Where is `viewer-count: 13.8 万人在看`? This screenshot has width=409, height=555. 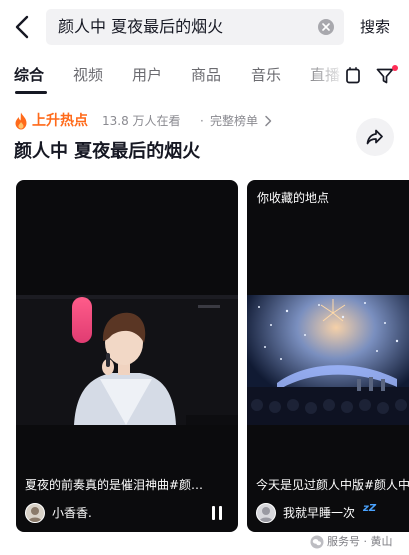 viewer-count: 13.8 万人在看 is located at coordinates (141, 121).